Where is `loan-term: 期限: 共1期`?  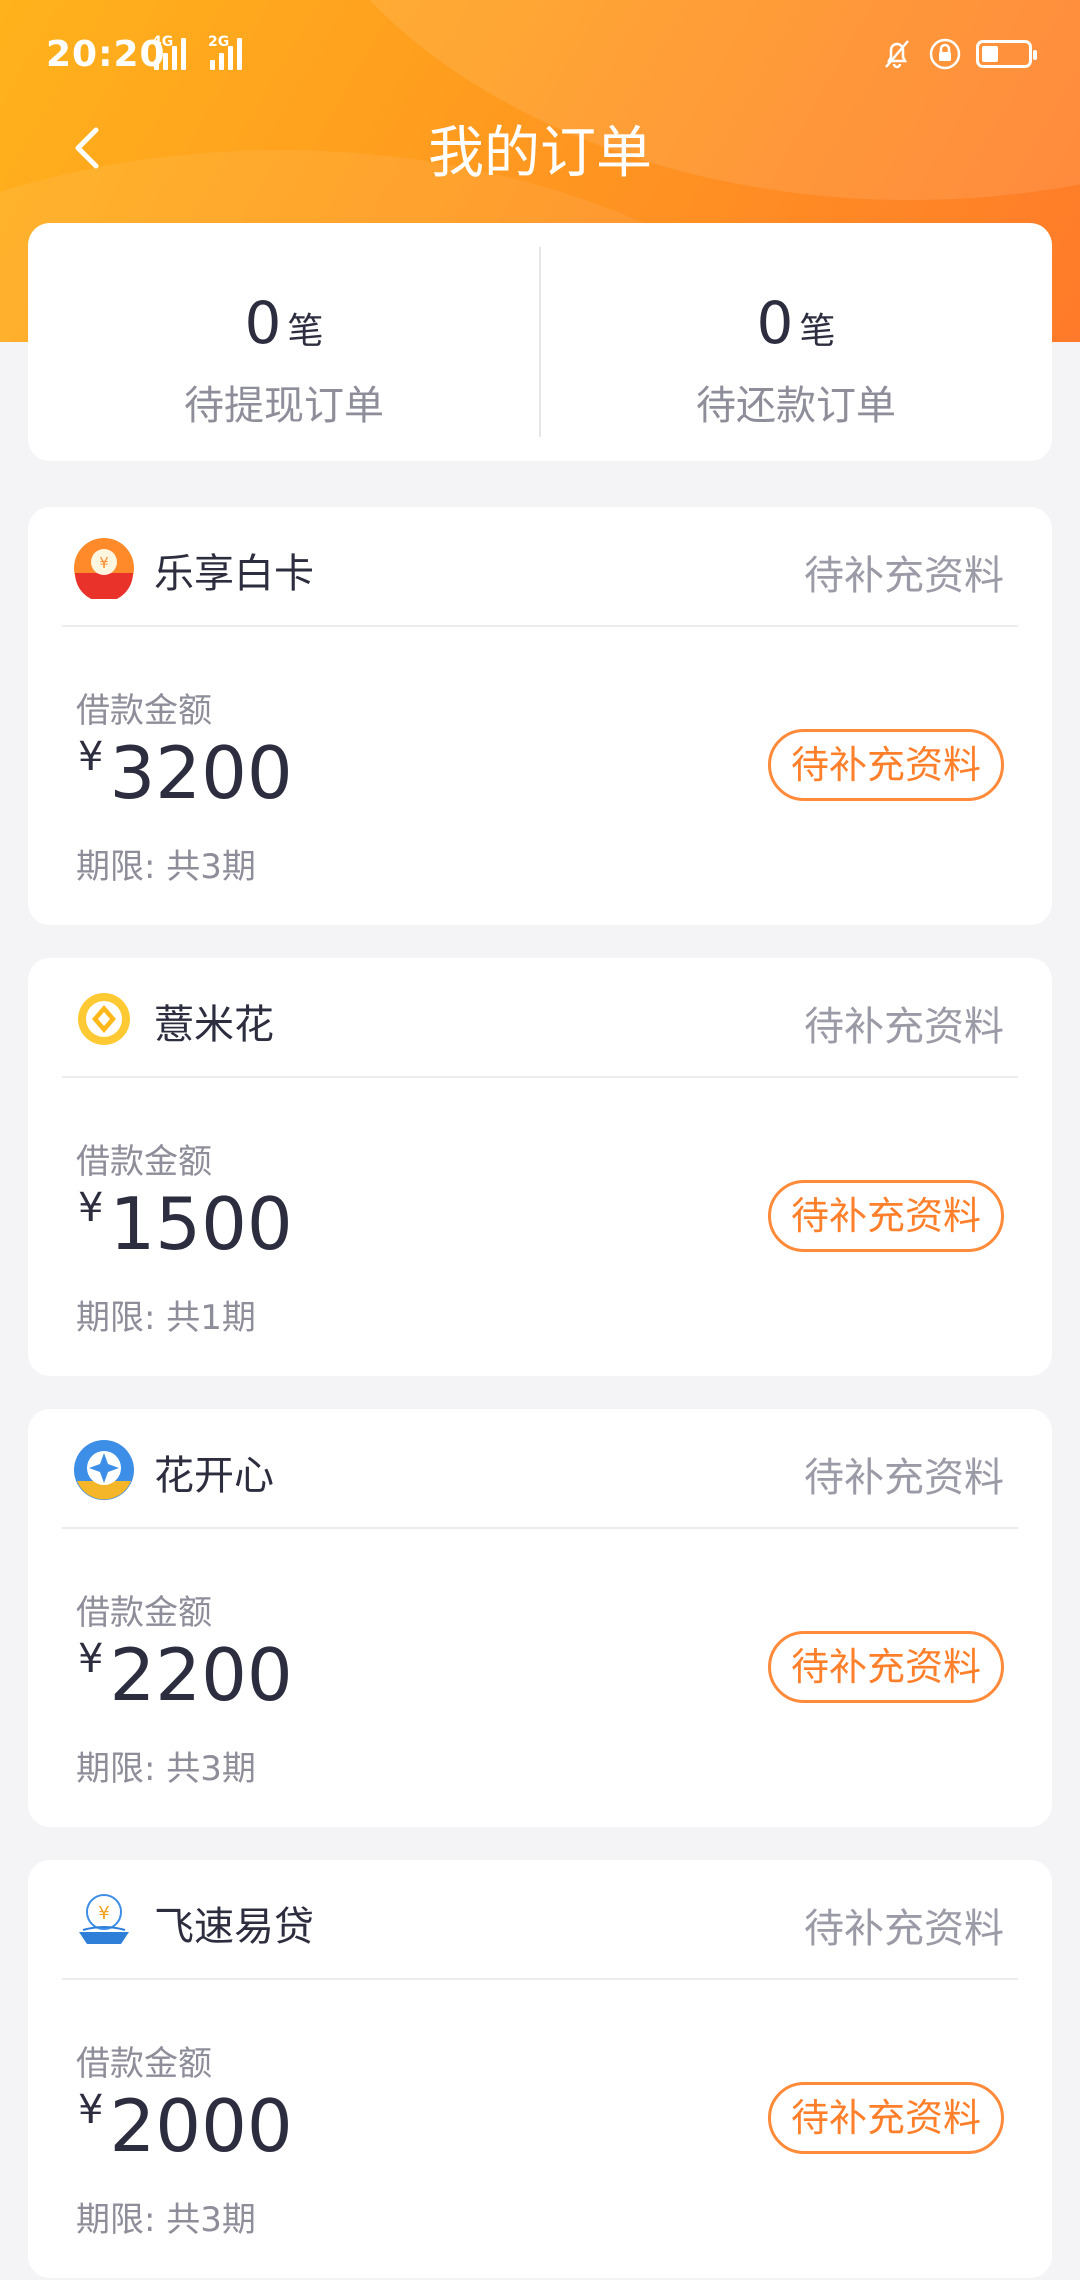
loan-term: 期限: 共1期 is located at coordinates (166, 1318).